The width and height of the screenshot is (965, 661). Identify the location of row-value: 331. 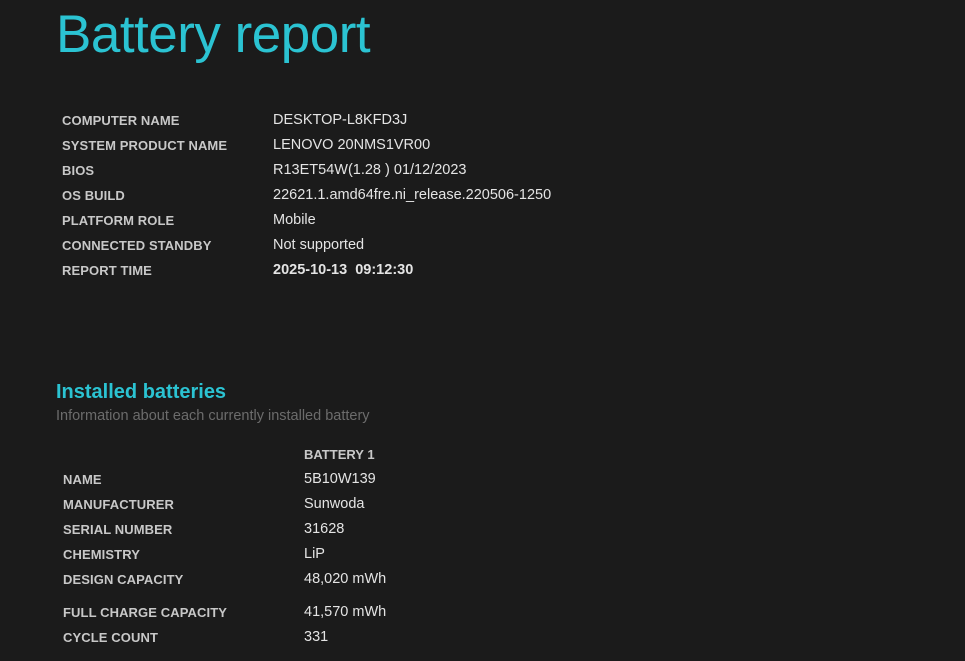
(316, 637).